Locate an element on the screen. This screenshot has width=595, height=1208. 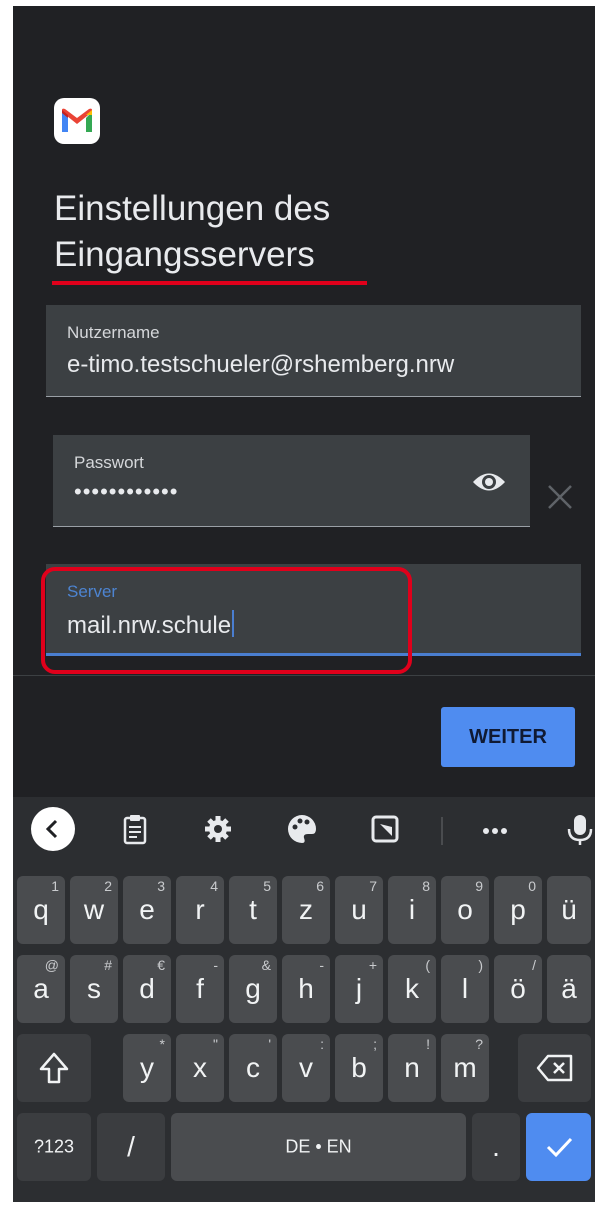
next-button: WEITER is located at coordinates (508, 737).